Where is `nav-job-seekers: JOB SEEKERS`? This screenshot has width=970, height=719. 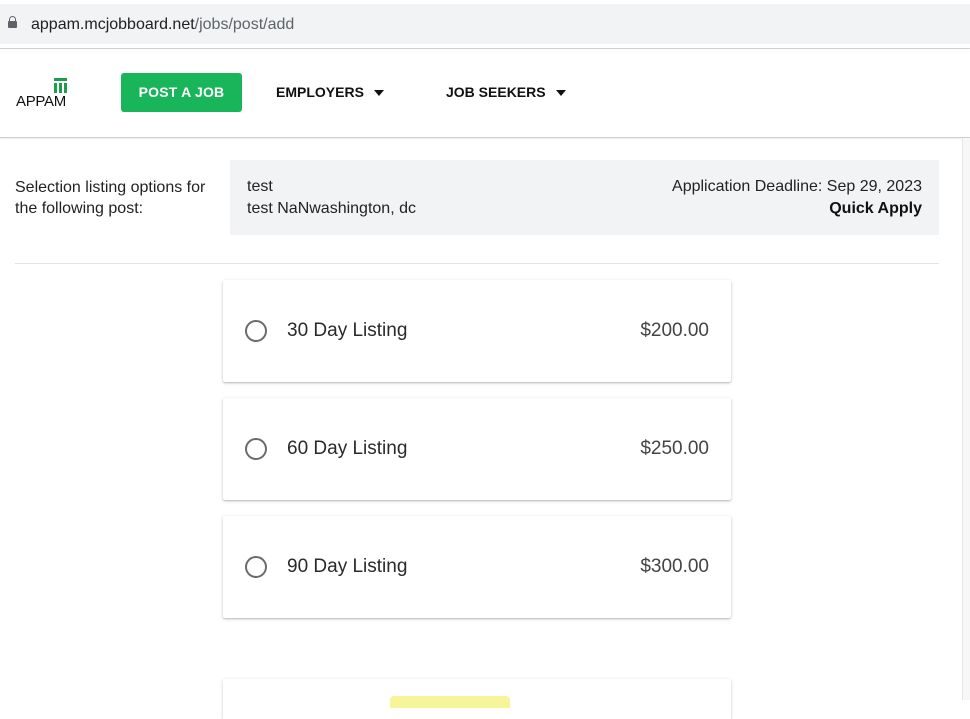
nav-job-seekers: JOB SEEKERS is located at coordinates (506, 92).